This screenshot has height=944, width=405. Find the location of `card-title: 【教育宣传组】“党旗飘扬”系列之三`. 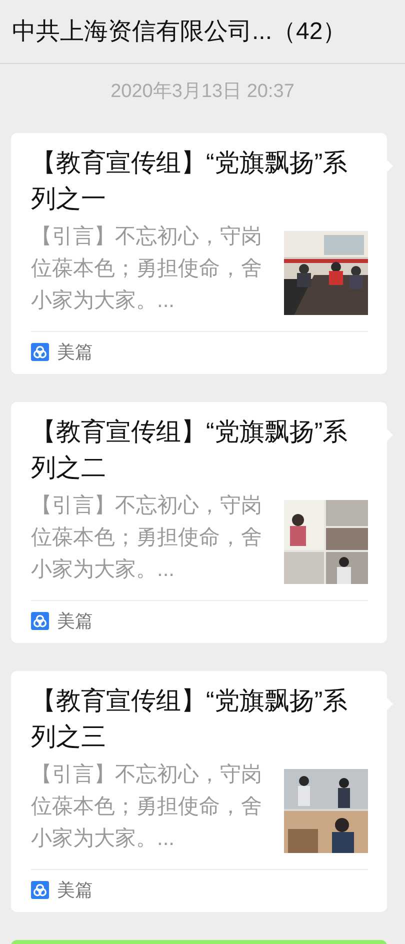

card-title: 【教育宣传组】“党旗飘扬”系列之三 is located at coordinates (190, 719).